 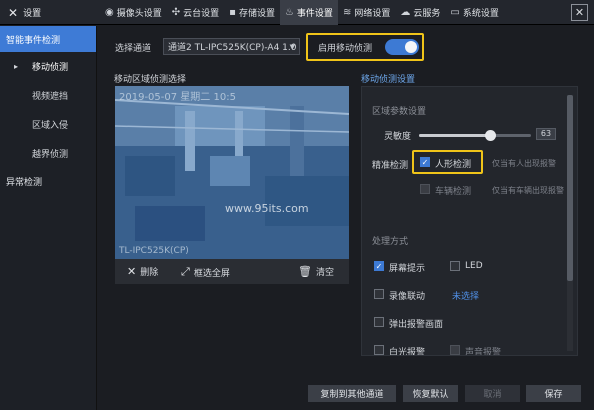 I want to click on screen-tip-label: 屏幕提示, so click(x=407, y=269).